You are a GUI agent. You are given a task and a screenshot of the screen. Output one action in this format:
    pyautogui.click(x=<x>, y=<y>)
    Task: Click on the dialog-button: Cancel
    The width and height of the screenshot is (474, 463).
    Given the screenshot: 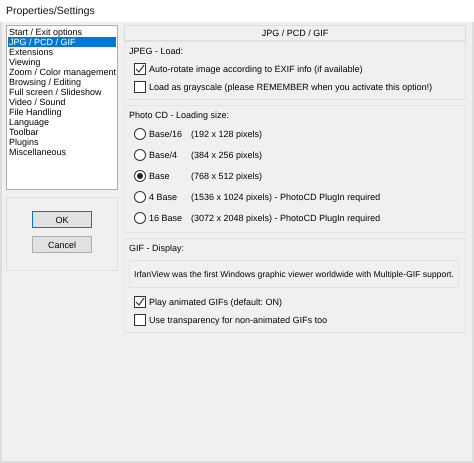 What is the action you would take?
    pyautogui.click(x=62, y=244)
    